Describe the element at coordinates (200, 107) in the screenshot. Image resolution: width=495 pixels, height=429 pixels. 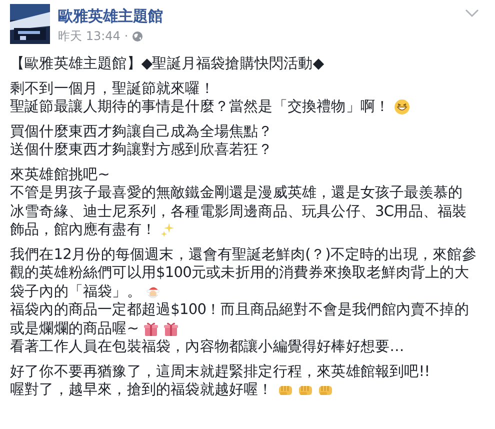
I see `post-text: 聖誕節最讓人期待的事情是什麼？當然是「交換禮物」啊！` at that location.